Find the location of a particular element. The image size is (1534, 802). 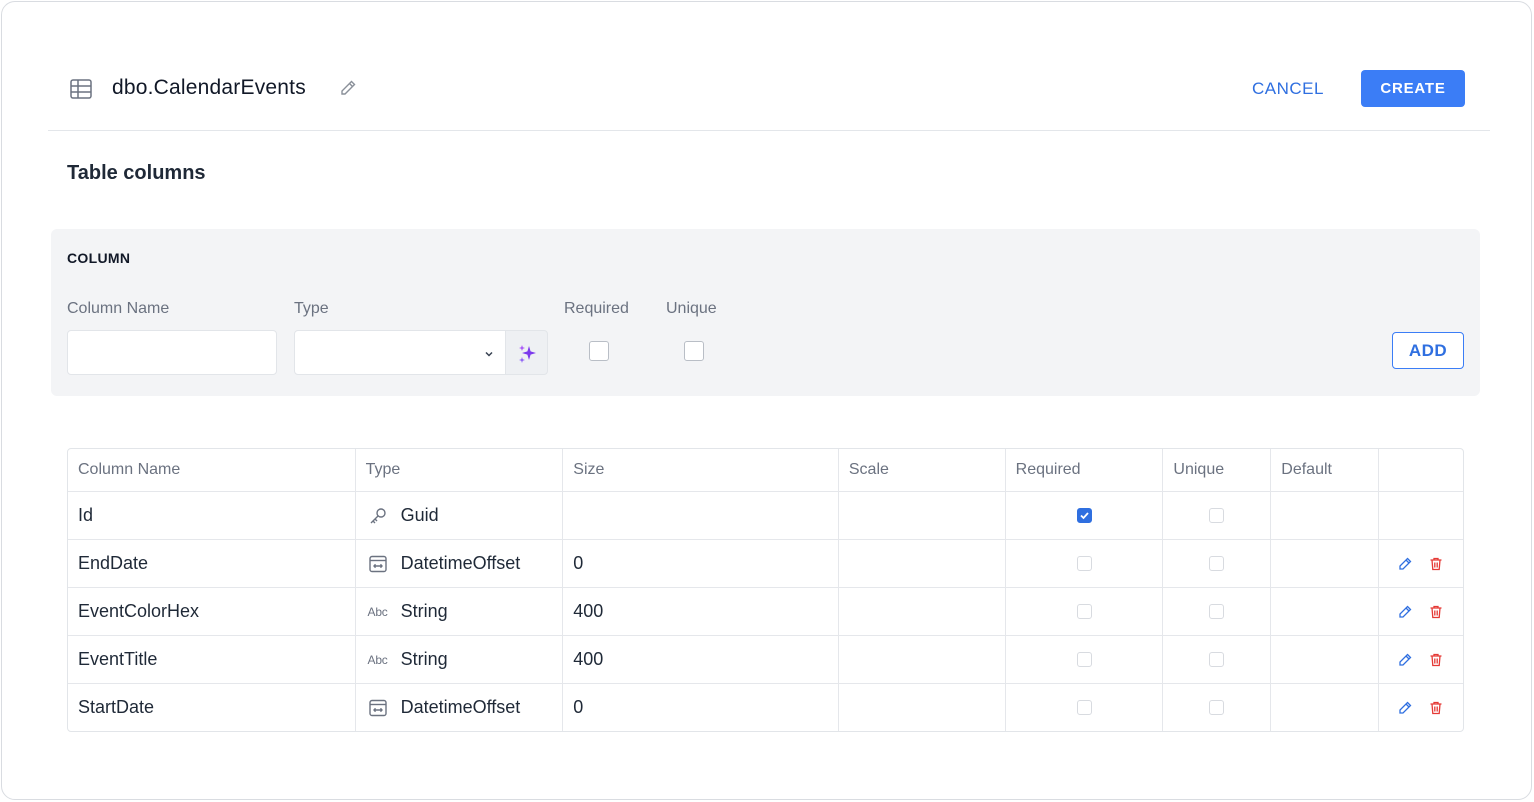

required-label: Required is located at coordinates (596, 308).